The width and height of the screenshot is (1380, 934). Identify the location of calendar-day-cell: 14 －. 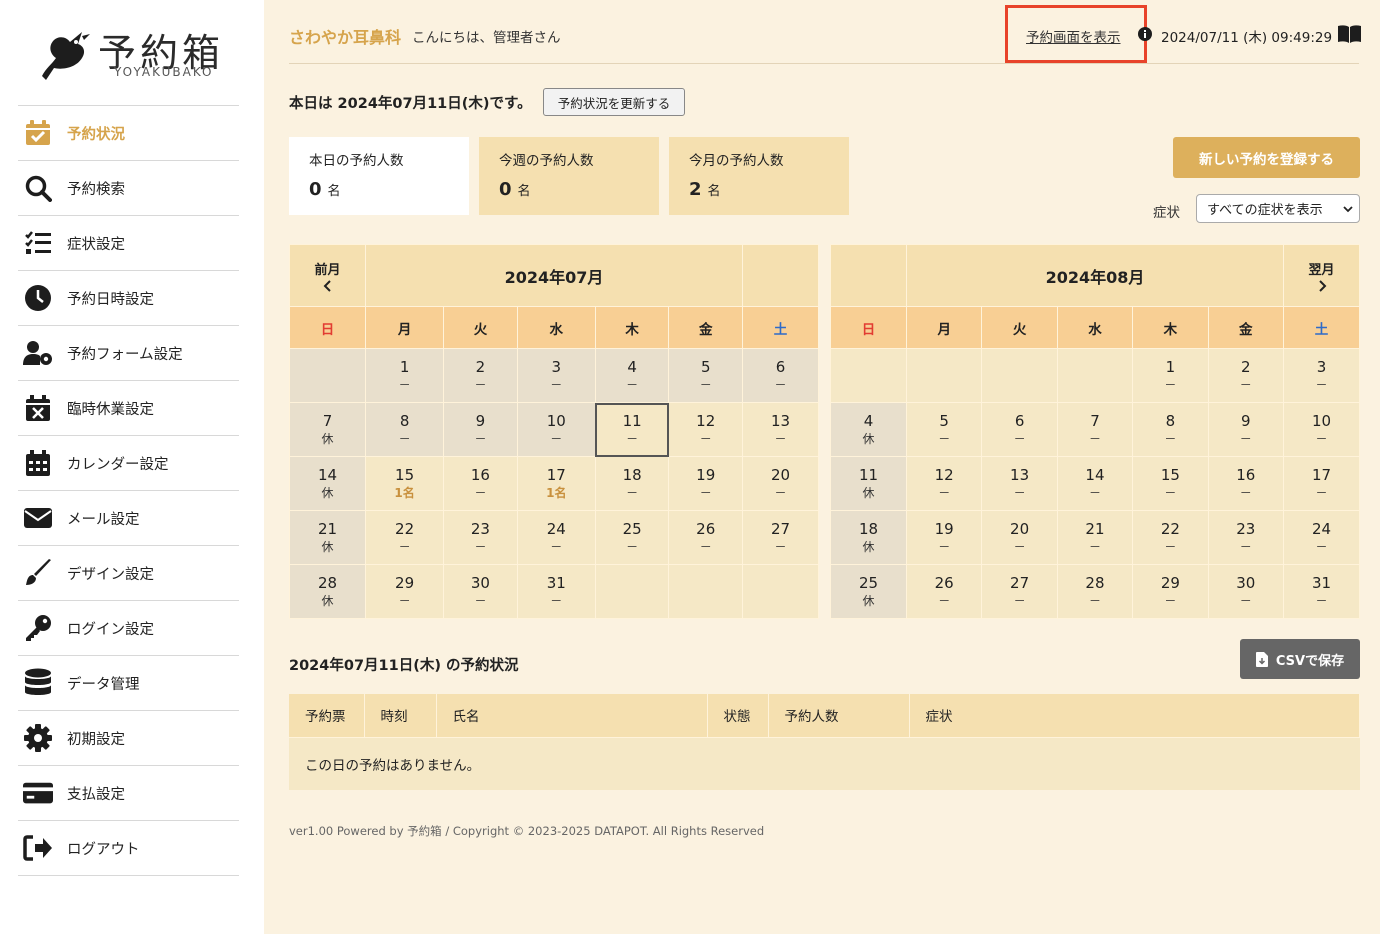
(1095, 483).